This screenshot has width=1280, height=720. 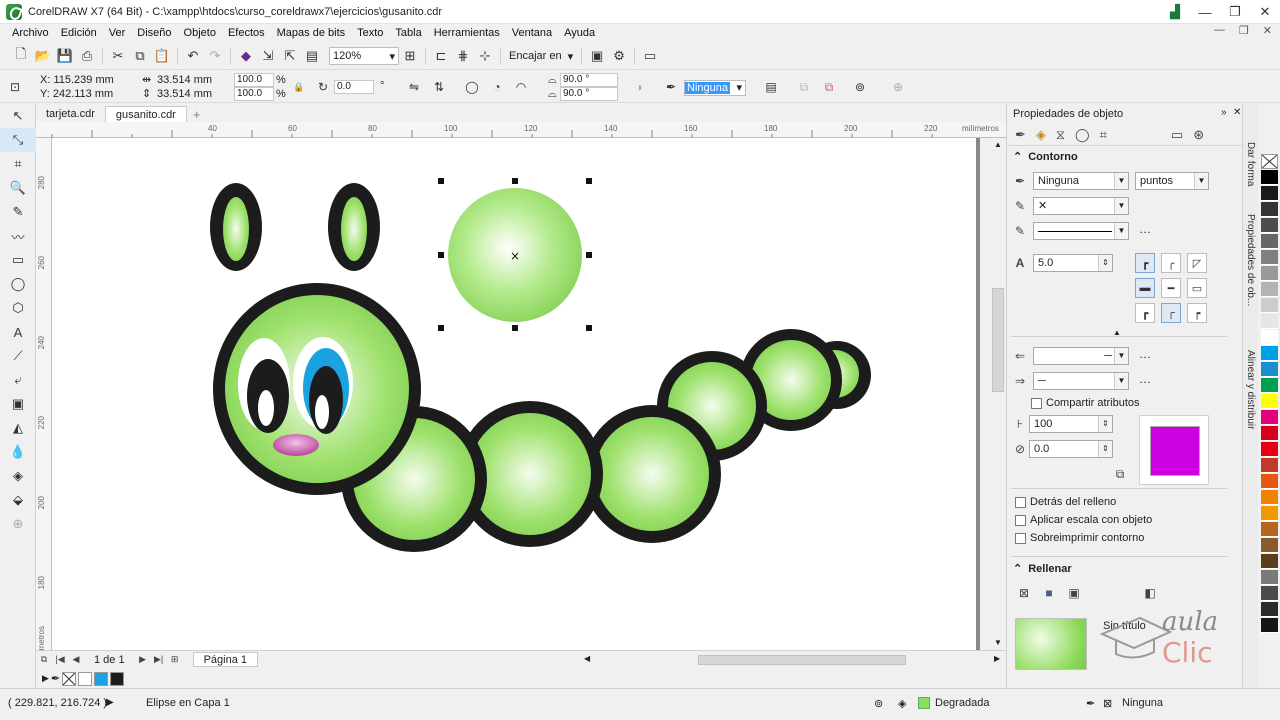 What do you see at coordinates (159, 659) in the screenshot?
I see `last-page-icon: ▶|` at bounding box center [159, 659].